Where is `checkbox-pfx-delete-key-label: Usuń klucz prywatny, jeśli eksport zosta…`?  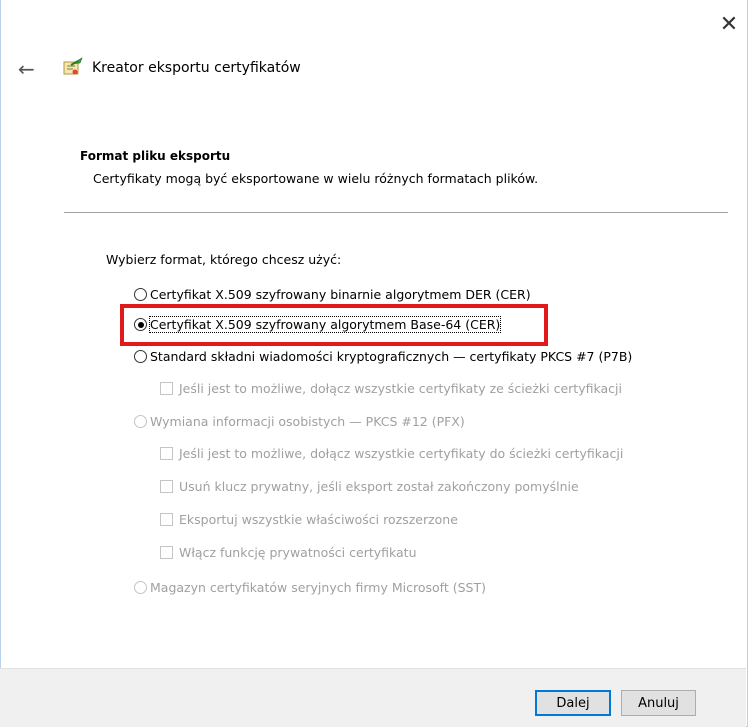 checkbox-pfx-delete-key-label: Usuń klucz prywatny, jeśli eksport zosta… is located at coordinates (379, 486).